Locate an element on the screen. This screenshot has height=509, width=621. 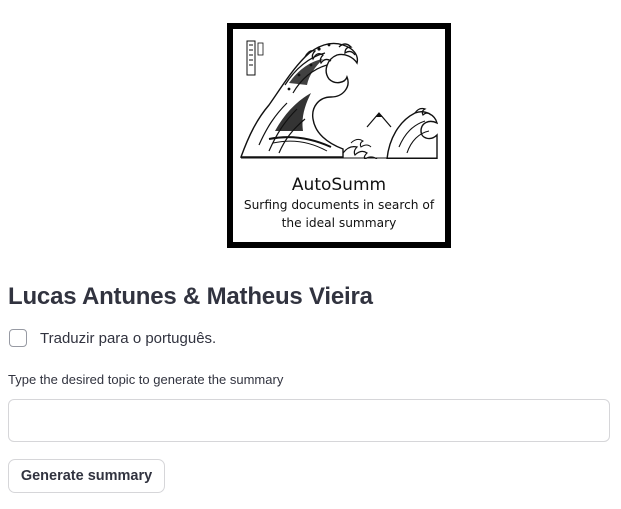
translate-checkbox-label: Traduzir para o português. is located at coordinates (128, 338).